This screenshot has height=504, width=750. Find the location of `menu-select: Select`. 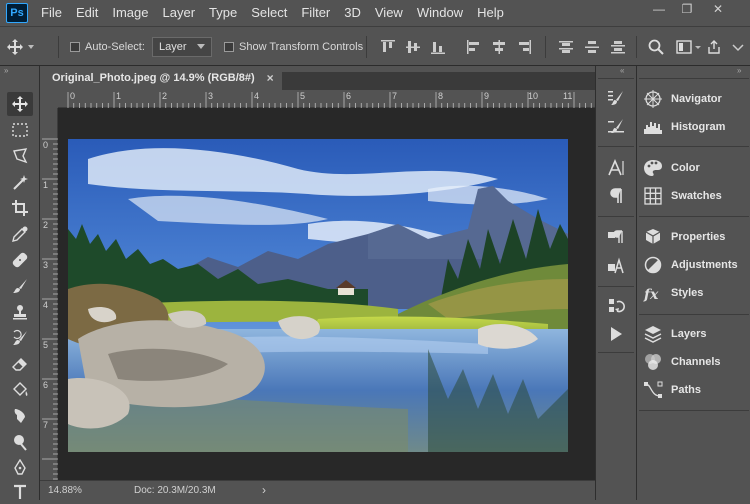

menu-select: Select is located at coordinates (269, 13).